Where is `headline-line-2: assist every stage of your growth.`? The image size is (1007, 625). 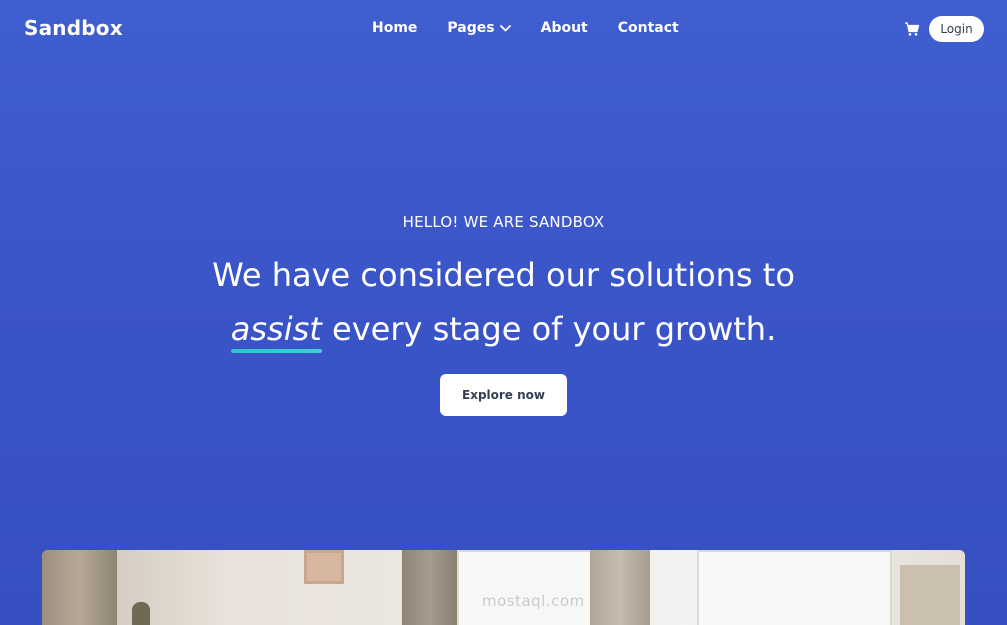 headline-line-2: assist every stage of your growth. is located at coordinates (503, 329).